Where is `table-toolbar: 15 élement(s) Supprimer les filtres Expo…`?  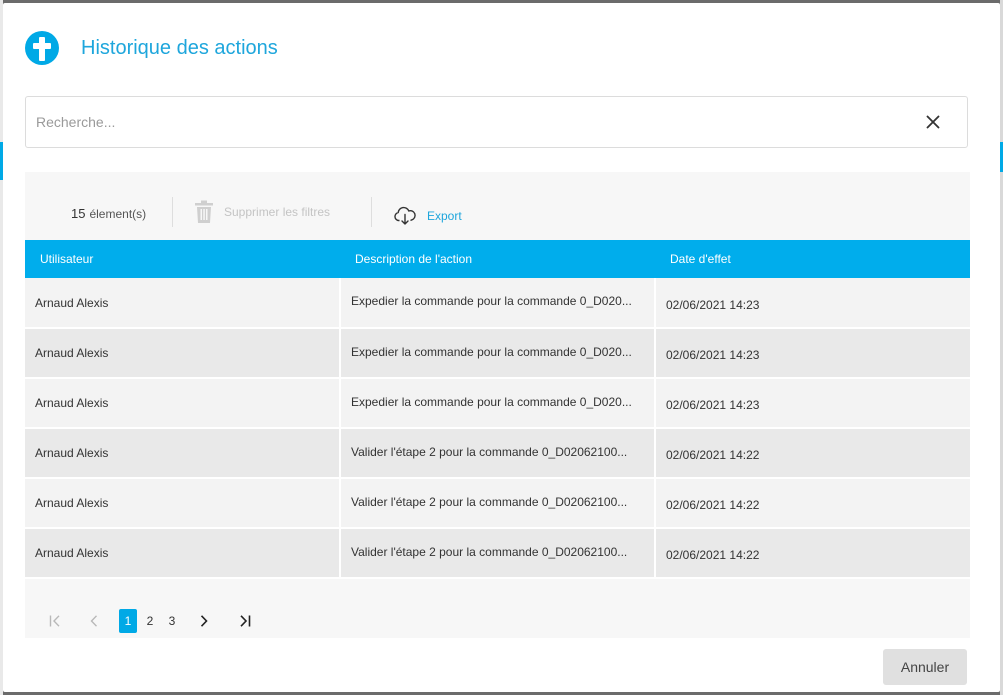 table-toolbar: 15 élement(s) Supprimer les filtres Expo… is located at coordinates (497, 206).